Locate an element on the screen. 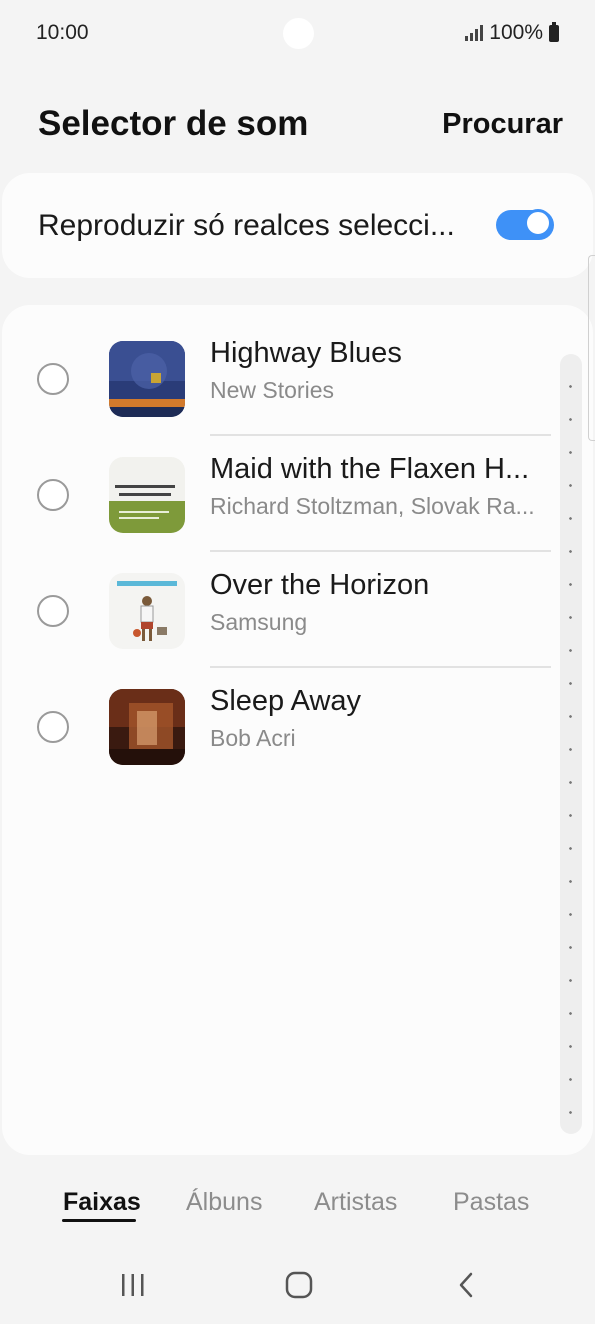  status-bar: 10:00 100% is located at coordinates (297, 33).